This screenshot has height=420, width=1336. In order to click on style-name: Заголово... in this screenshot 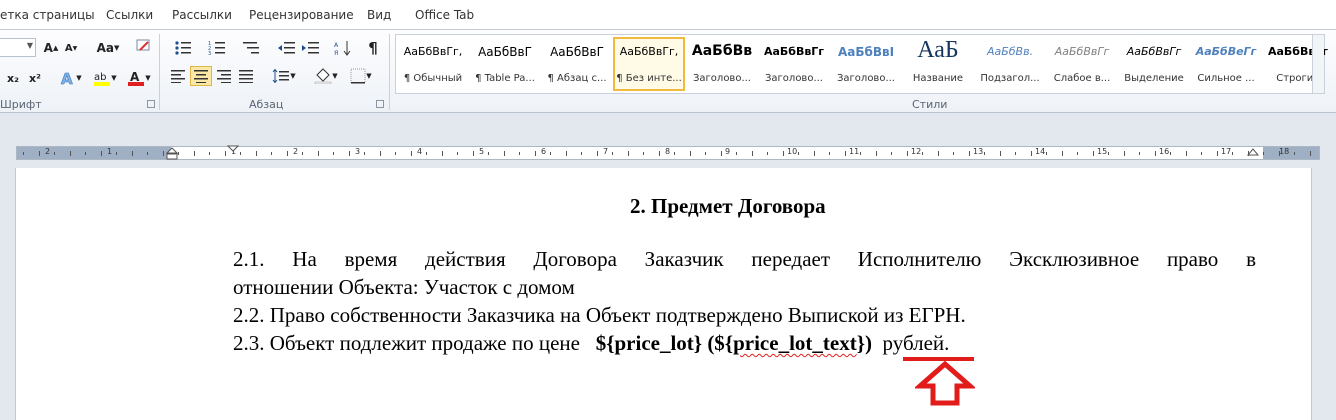, I will do `click(866, 78)`.